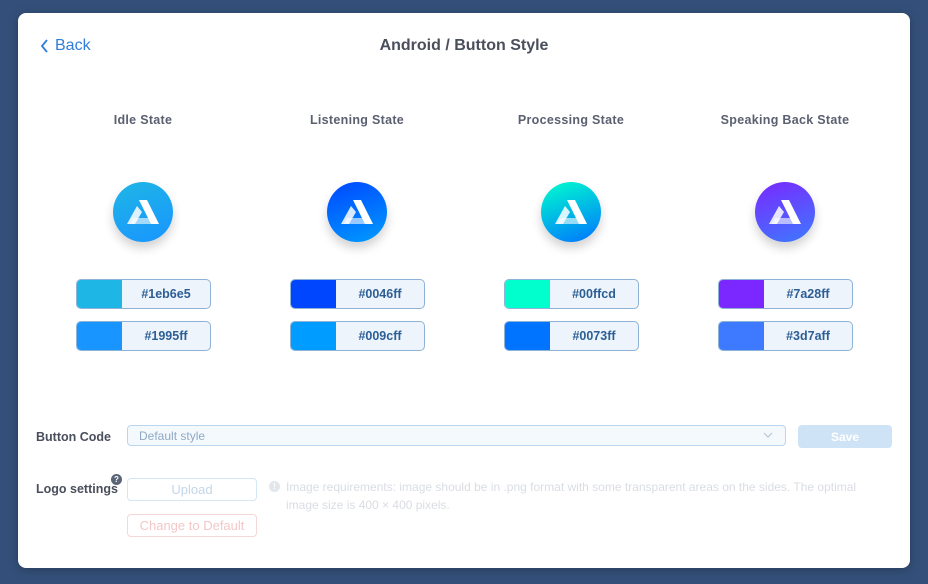 The height and width of the screenshot is (584, 928). I want to click on color-swatch-listening-2: #009cff, so click(357, 336).